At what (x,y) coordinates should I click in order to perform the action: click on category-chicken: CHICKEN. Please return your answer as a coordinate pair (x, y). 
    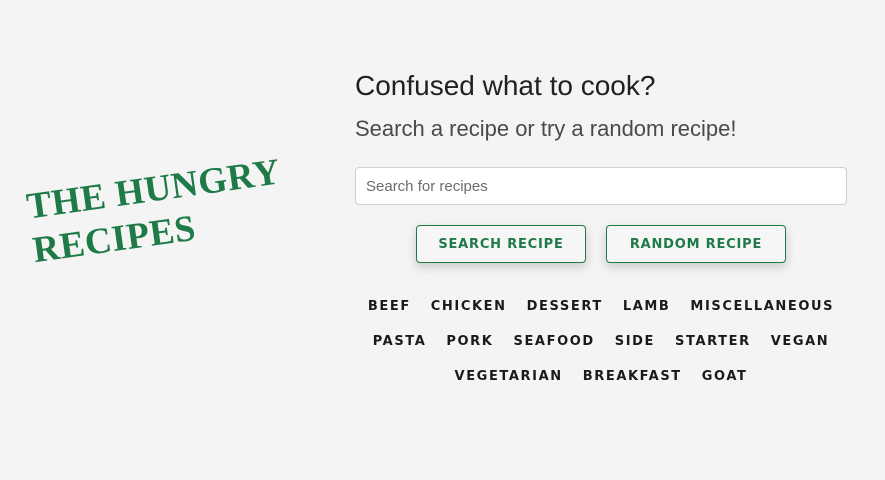
    Looking at the image, I should click on (469, 307).